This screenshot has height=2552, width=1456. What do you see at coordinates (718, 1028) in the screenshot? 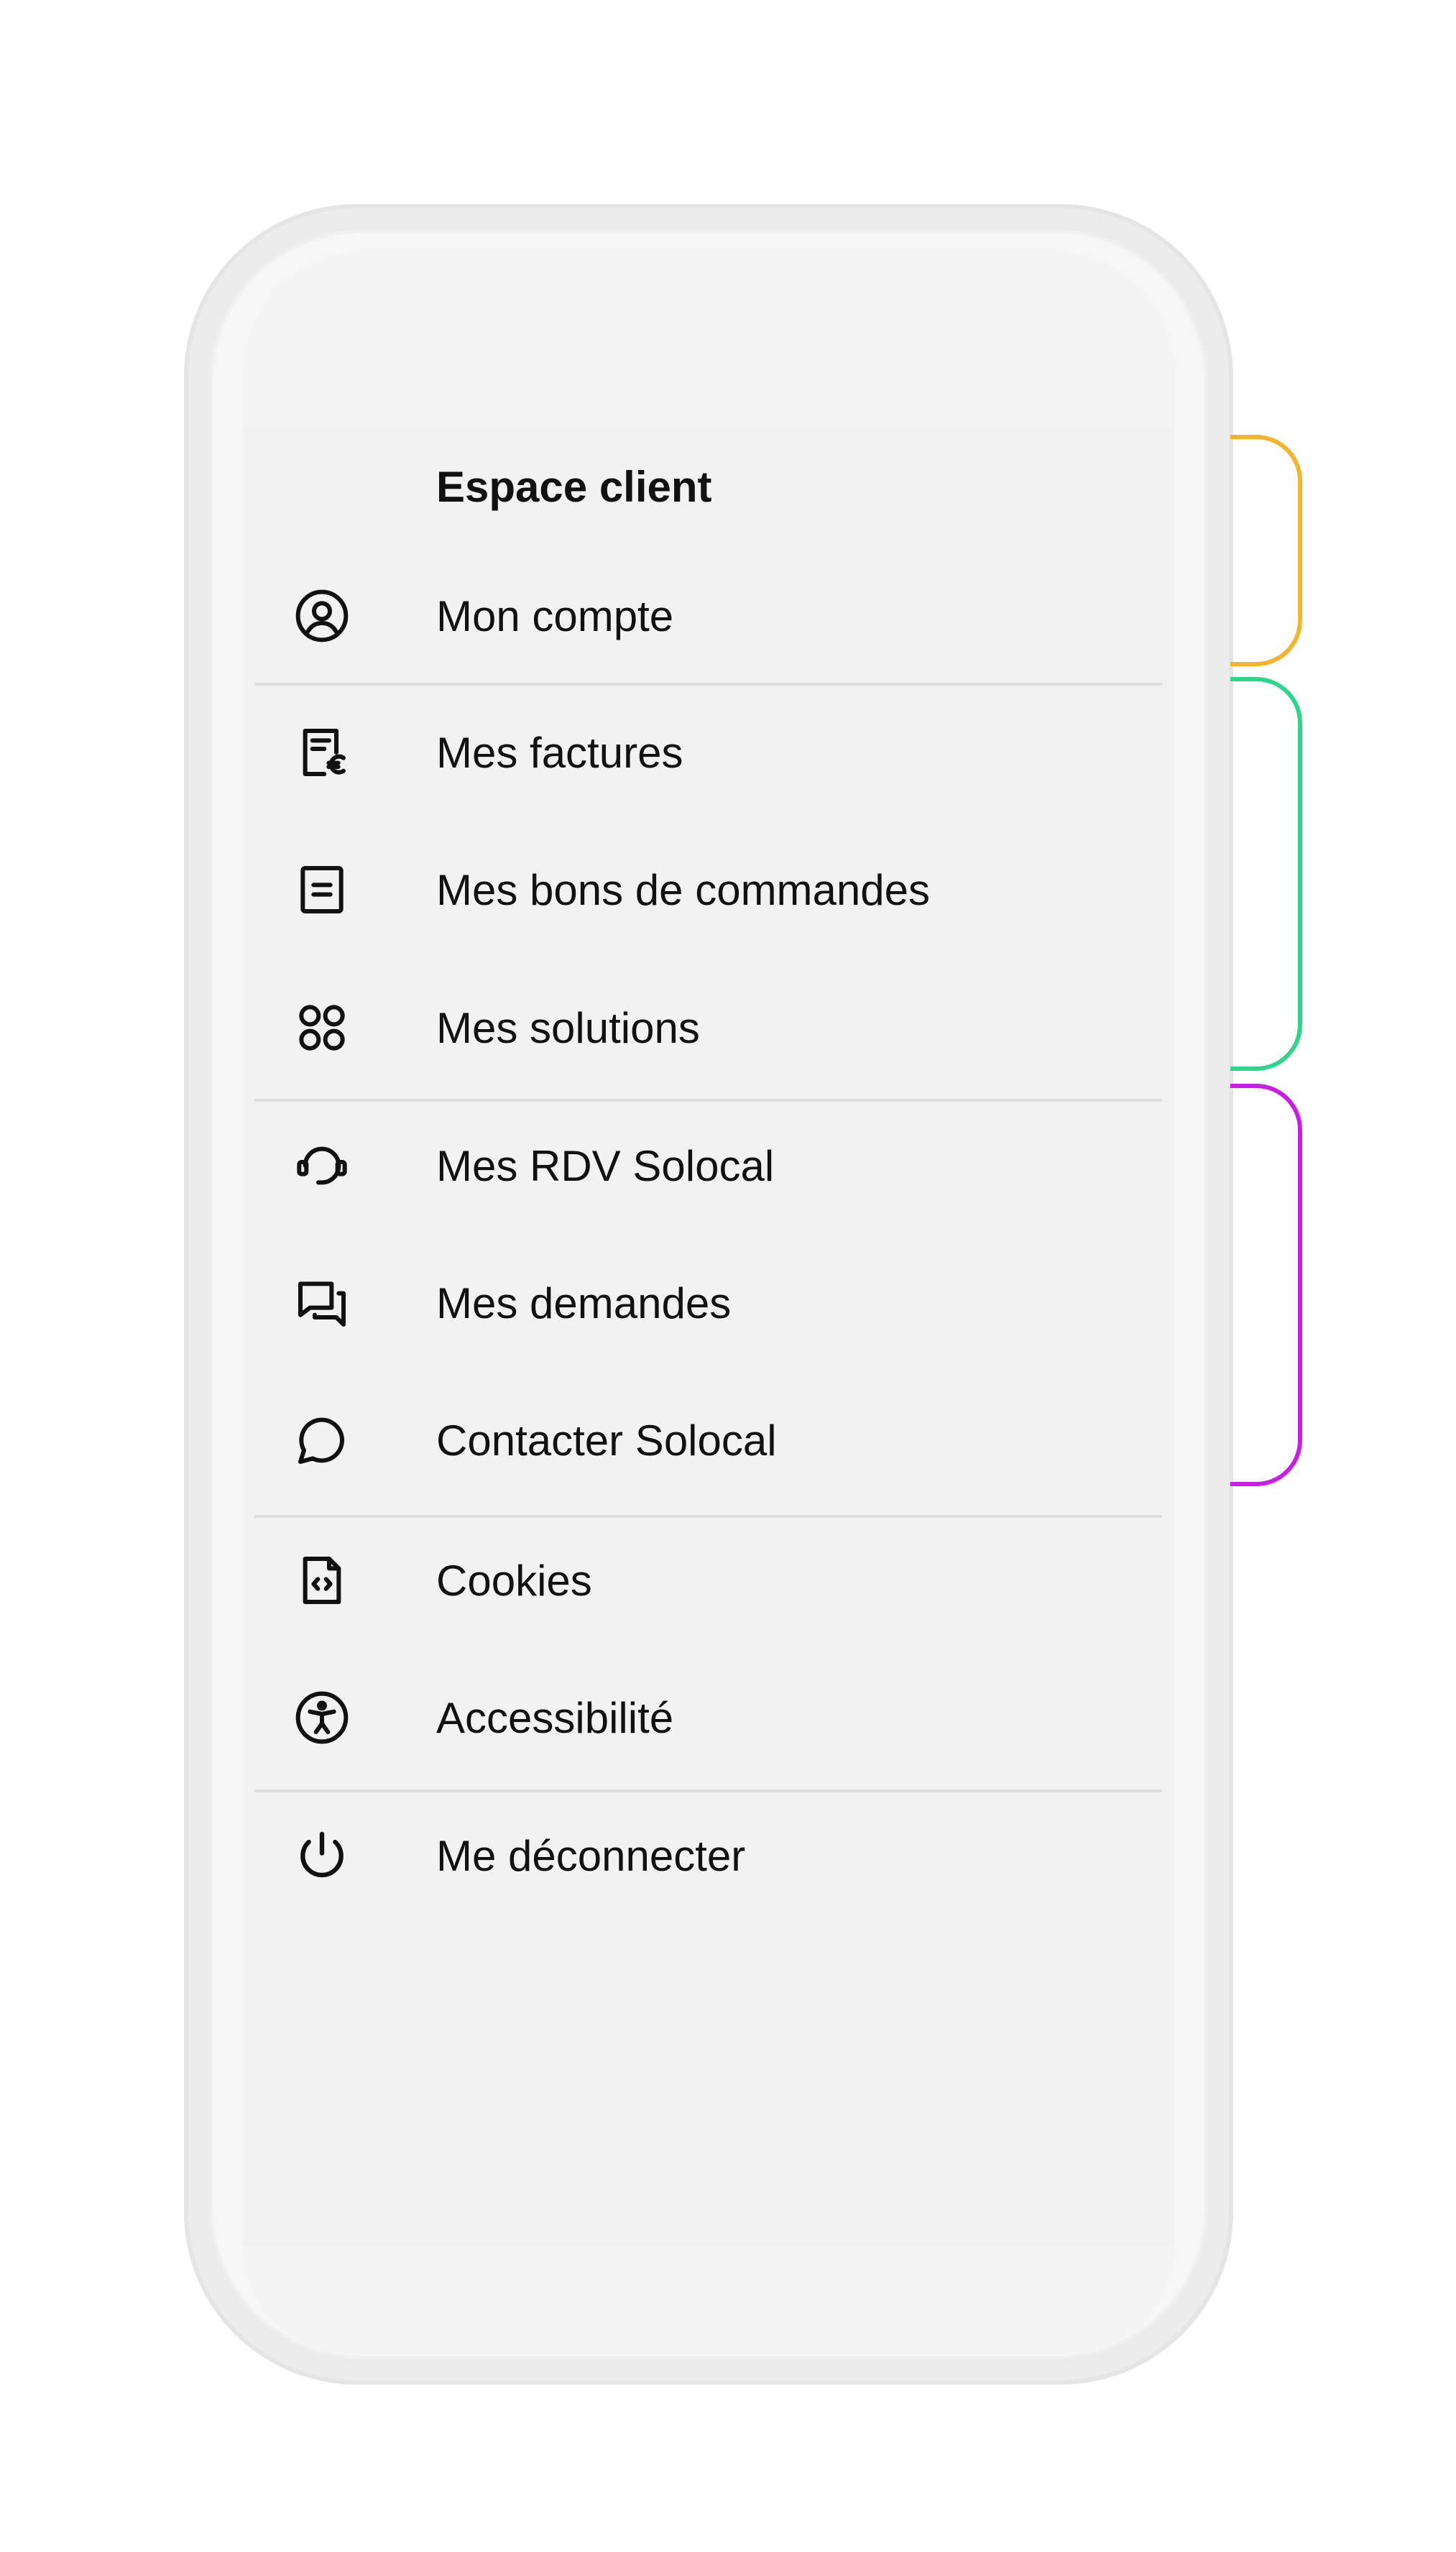
I see `menu-item-mes-solutions: Mes solutions` at bounding box center [718, 1028].